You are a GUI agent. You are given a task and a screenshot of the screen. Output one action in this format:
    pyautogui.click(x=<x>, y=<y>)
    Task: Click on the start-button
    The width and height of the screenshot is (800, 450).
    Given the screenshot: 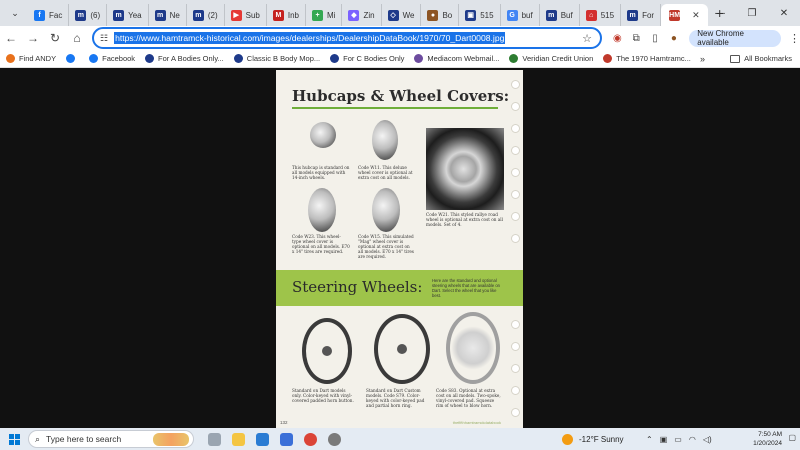 What is the action you would take?
    pyautogui.click(x=14, y=439)
    